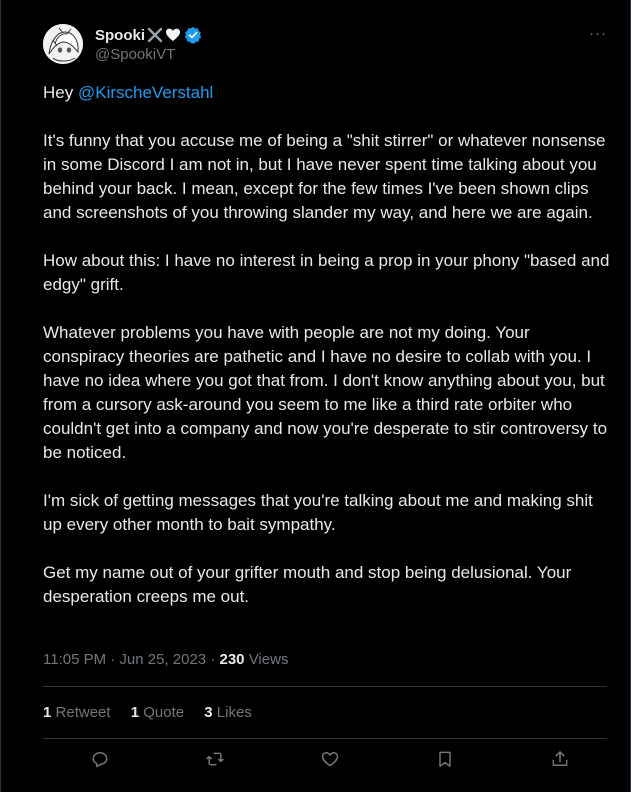 This screenshot has width=631, height=792. Describe the element at coordinates (266, 659) in the screenshot. I see `views-label: Views` at that location.